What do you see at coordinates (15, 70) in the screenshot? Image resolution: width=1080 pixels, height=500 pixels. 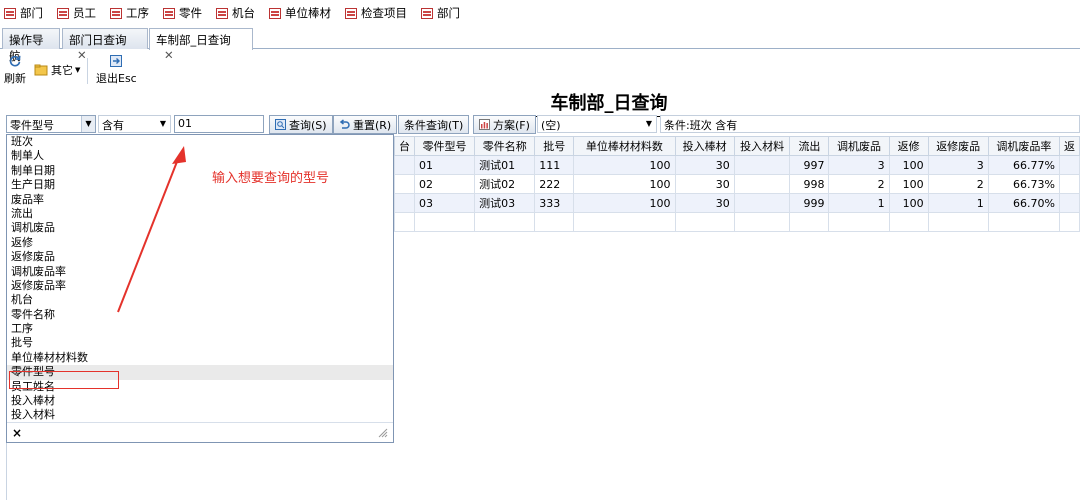 I see `refresh-button: 刷新` at bounding box center [15, 70].